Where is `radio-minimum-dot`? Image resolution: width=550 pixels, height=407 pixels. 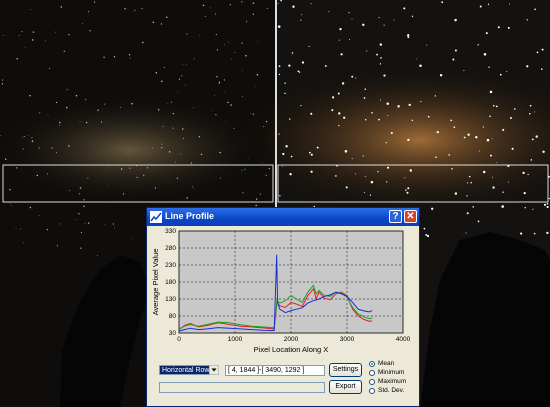 radio-minimum-dot is located at coordinates (372, 373).